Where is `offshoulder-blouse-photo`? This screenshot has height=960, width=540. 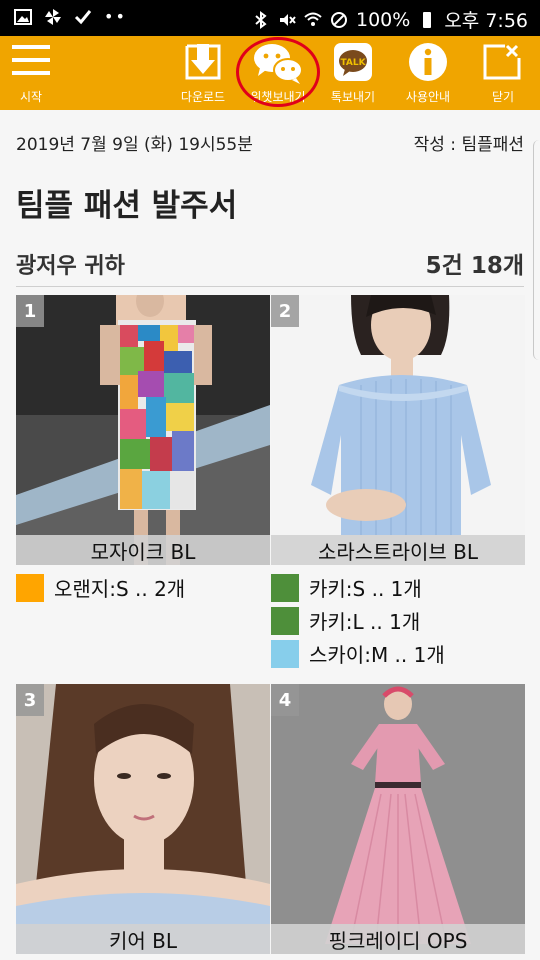
offshoulder-blouse-photo is located at coordinates (143, 819).